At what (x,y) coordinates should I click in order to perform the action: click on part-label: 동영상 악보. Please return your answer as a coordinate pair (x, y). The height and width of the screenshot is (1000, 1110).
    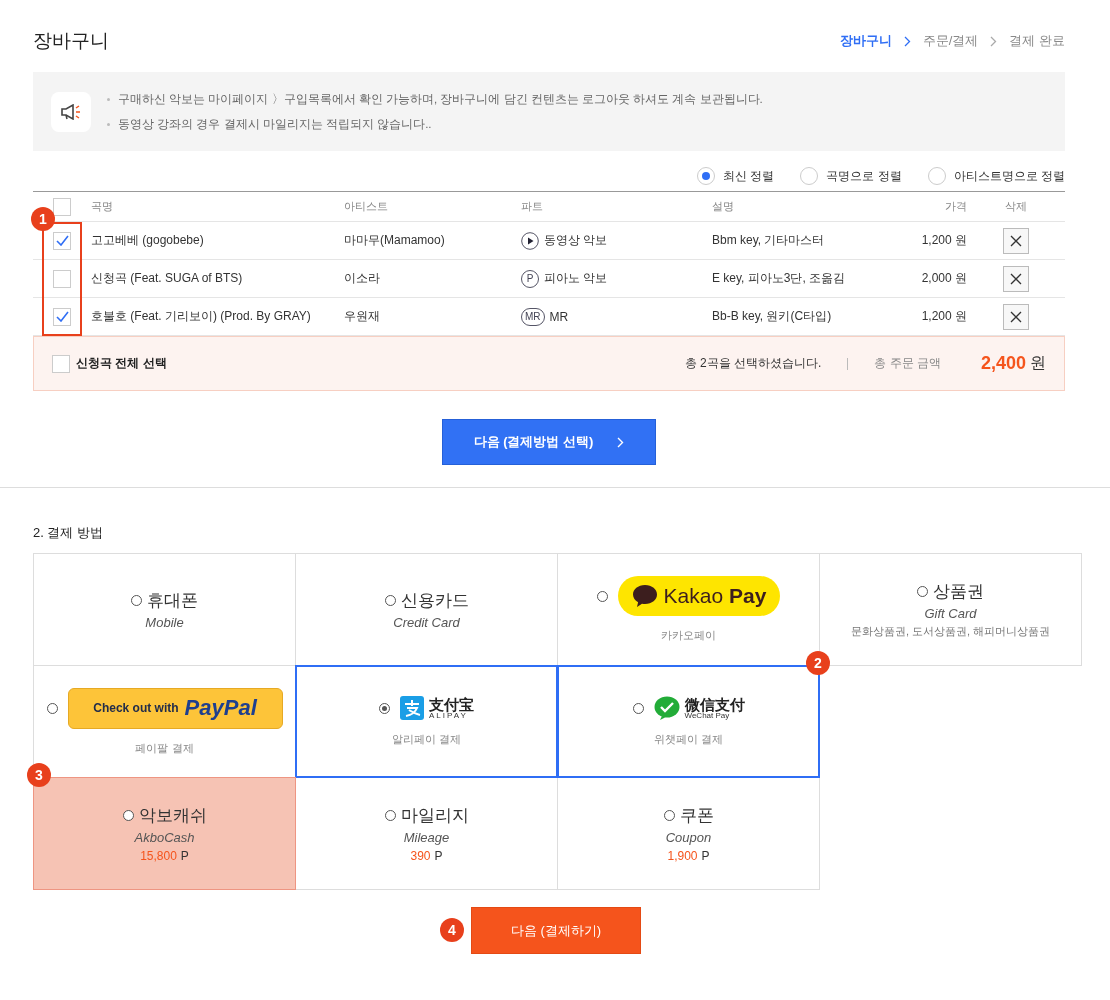
    Looking at the image, I should click on (576, 240).